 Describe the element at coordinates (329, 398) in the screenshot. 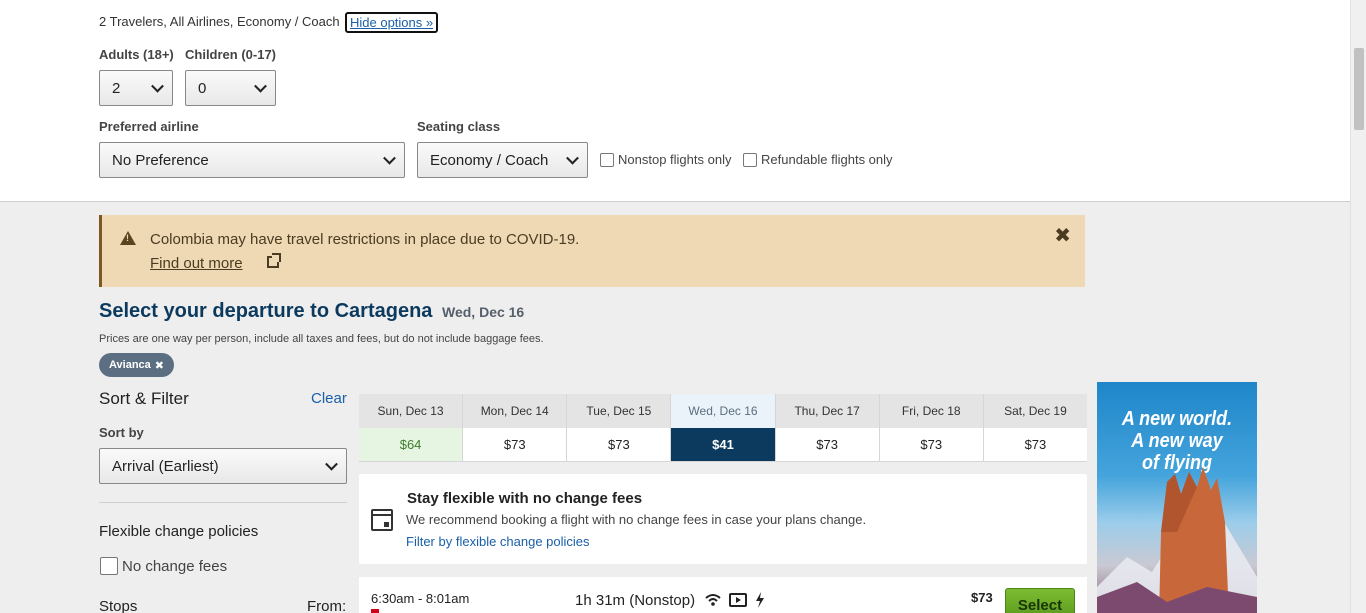

I see `clear-filters-link: Clear` at that location.